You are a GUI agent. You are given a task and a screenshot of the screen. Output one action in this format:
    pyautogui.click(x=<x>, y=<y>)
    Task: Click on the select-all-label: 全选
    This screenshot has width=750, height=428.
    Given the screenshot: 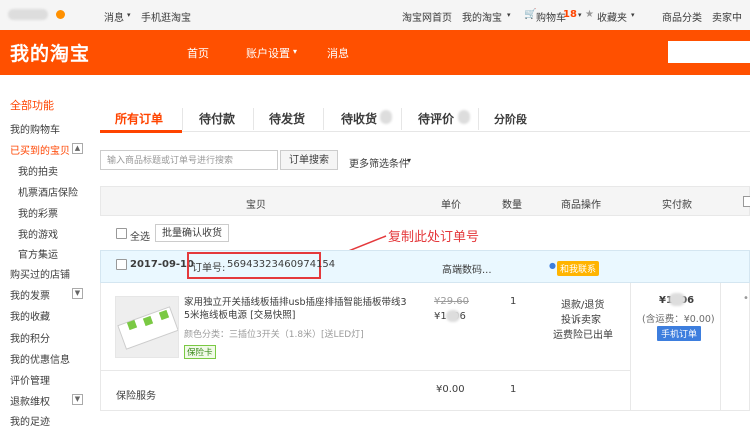 What is the action you would take?
    pyautogui.click(x=140, y=237)
    